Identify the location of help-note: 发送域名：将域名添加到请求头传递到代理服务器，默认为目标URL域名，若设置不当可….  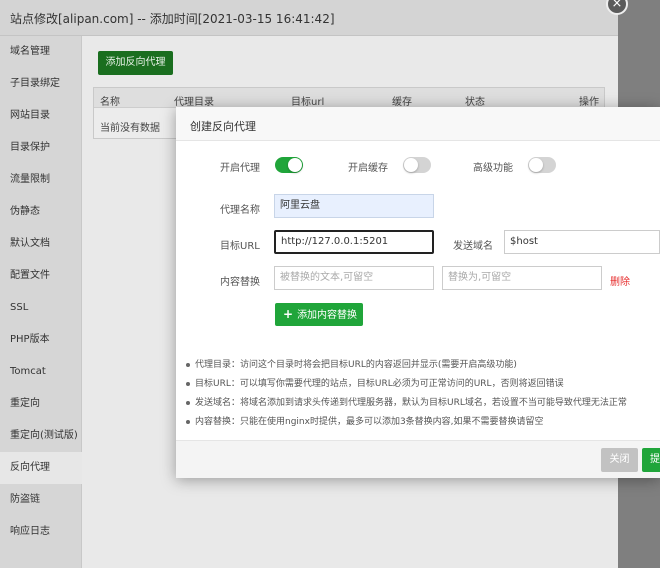
(406, 401).